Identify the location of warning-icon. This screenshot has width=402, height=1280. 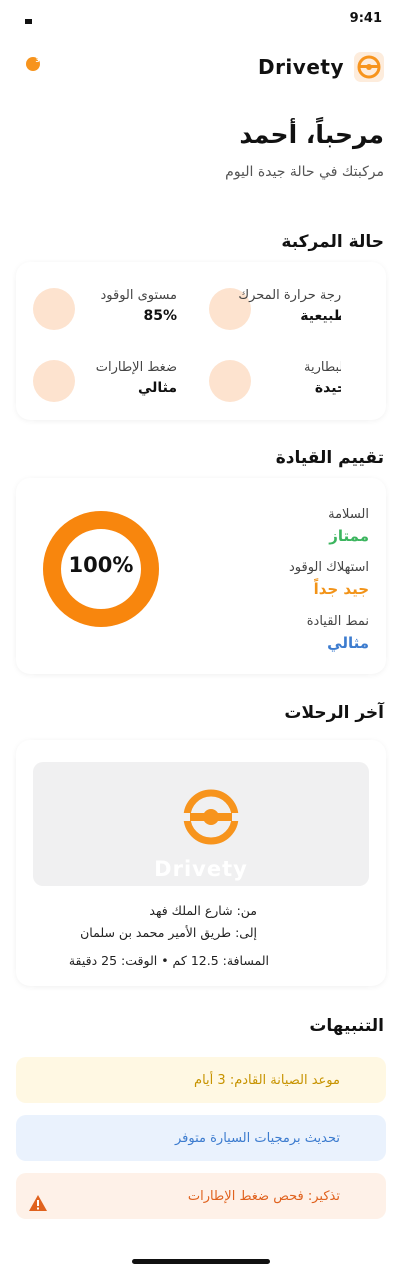
(38, 1203).